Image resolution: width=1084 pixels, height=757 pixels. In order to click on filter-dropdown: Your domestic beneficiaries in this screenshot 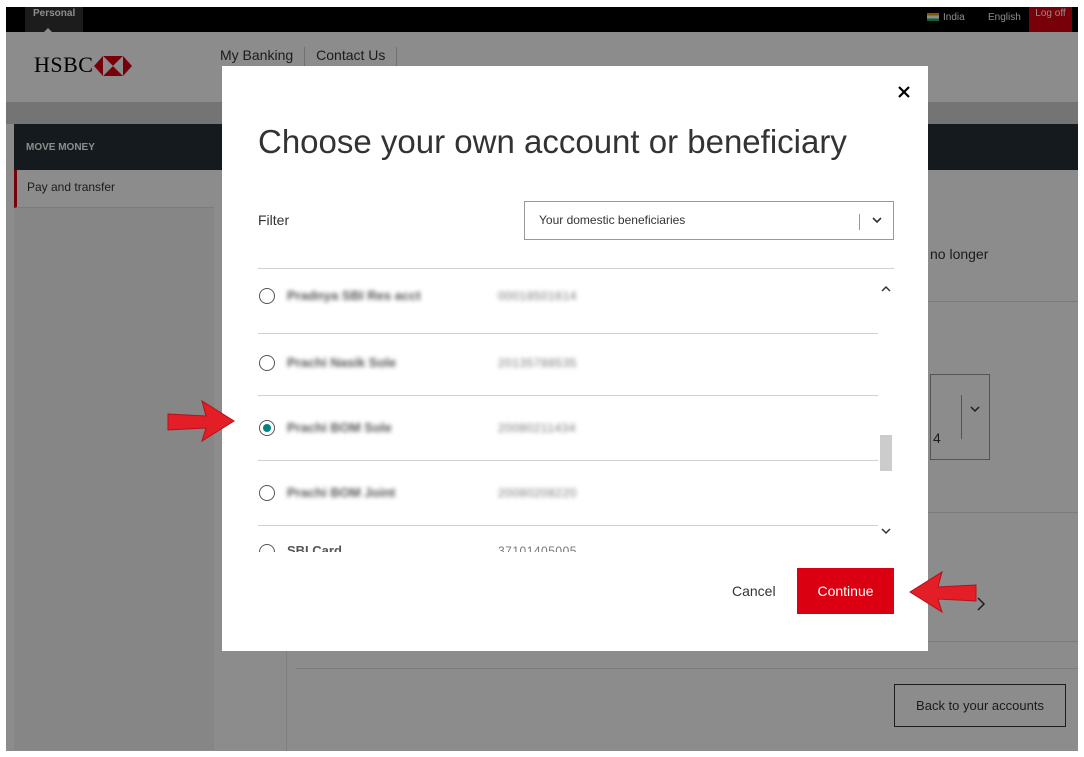, I will do `click(709, 220)`.